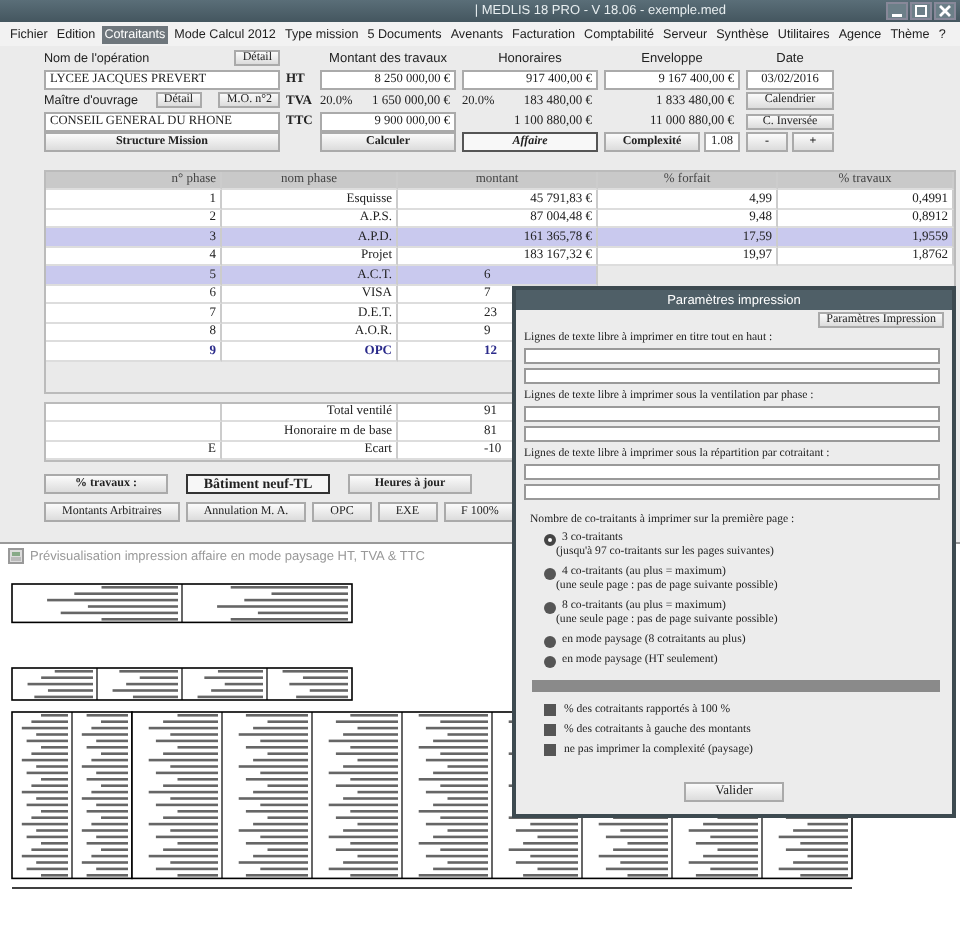 The image size is (960, 940). I want to click on maximize-button, so click(921, 11).